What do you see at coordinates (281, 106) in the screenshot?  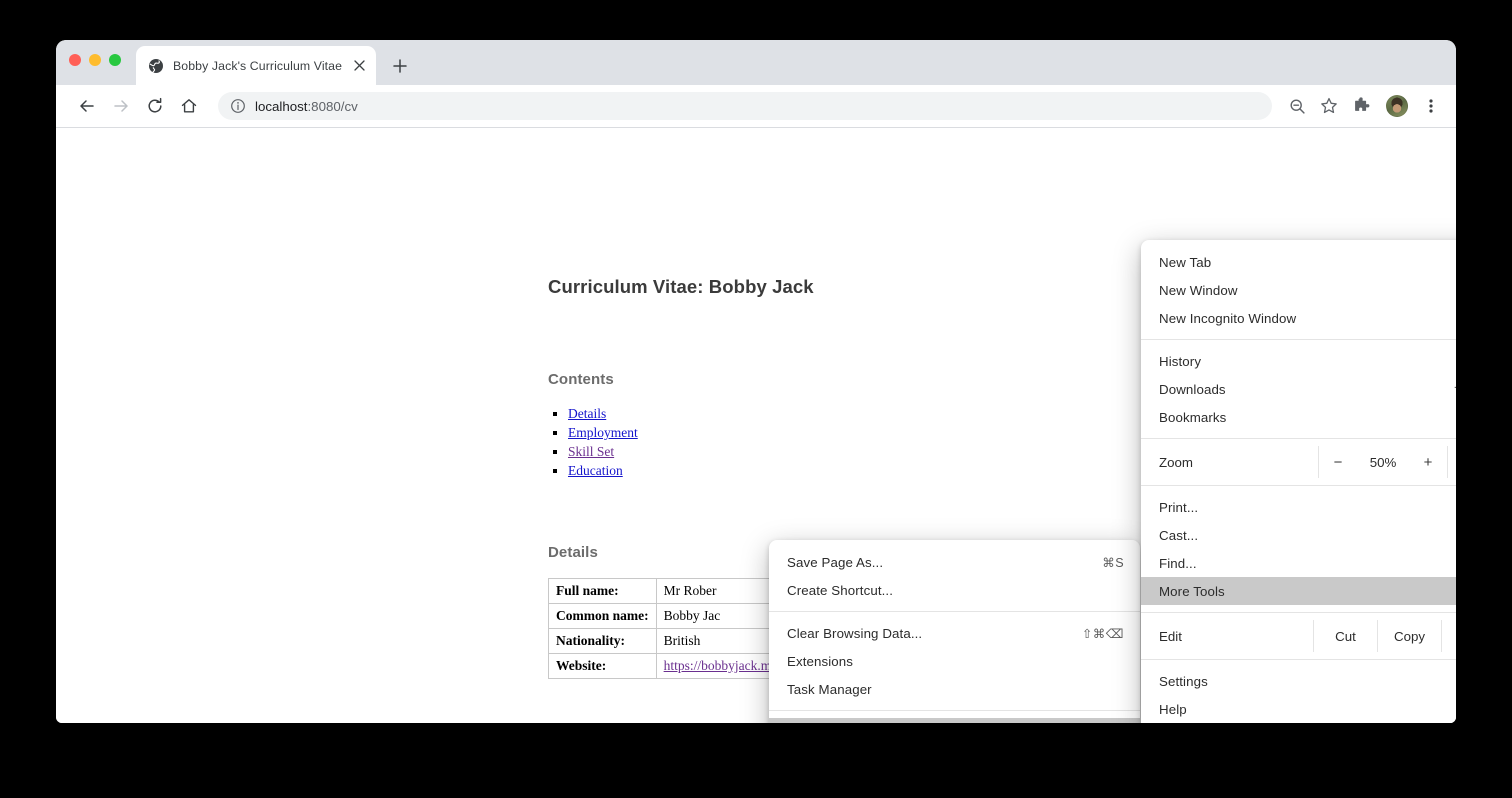 I see `url-host: localhost` at bounding box center [281, 106].